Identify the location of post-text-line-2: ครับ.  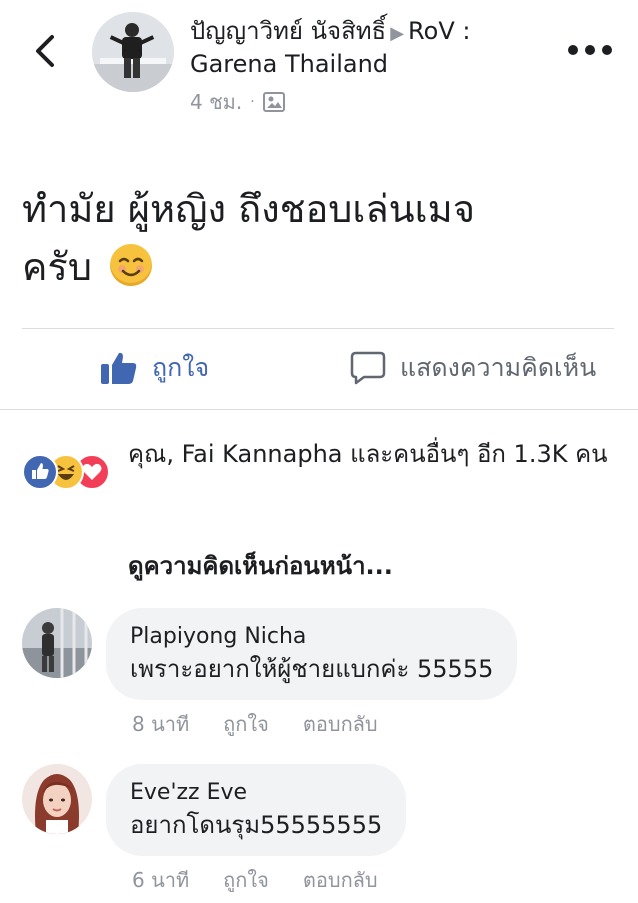
(322, 267).